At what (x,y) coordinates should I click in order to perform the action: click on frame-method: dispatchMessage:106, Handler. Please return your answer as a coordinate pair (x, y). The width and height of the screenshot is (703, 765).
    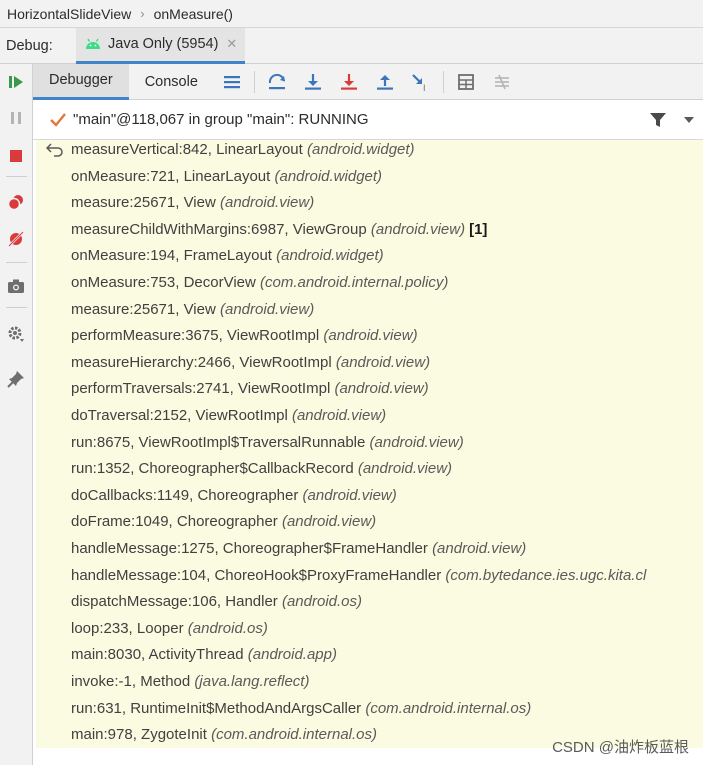
    Looking at the image, I should click on (174, 602).